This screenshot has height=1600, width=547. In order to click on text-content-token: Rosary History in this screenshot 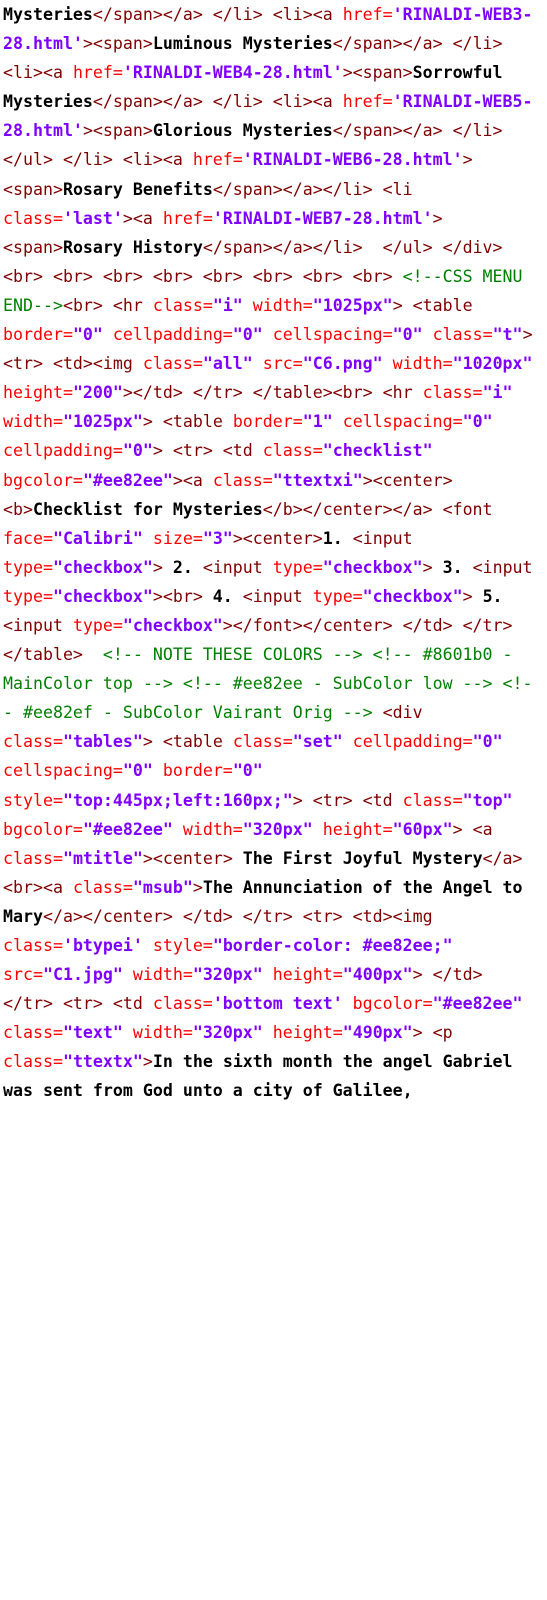, I will do `click(132, 247)`.